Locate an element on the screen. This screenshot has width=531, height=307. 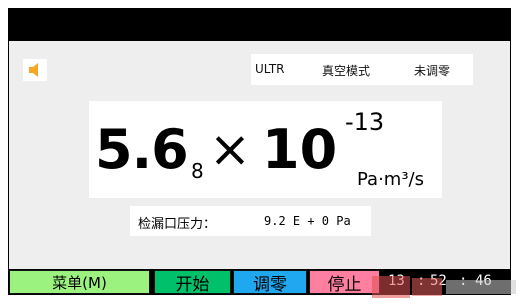
reading-unit: Pa·m³/s is located at coordinates (390, 179).